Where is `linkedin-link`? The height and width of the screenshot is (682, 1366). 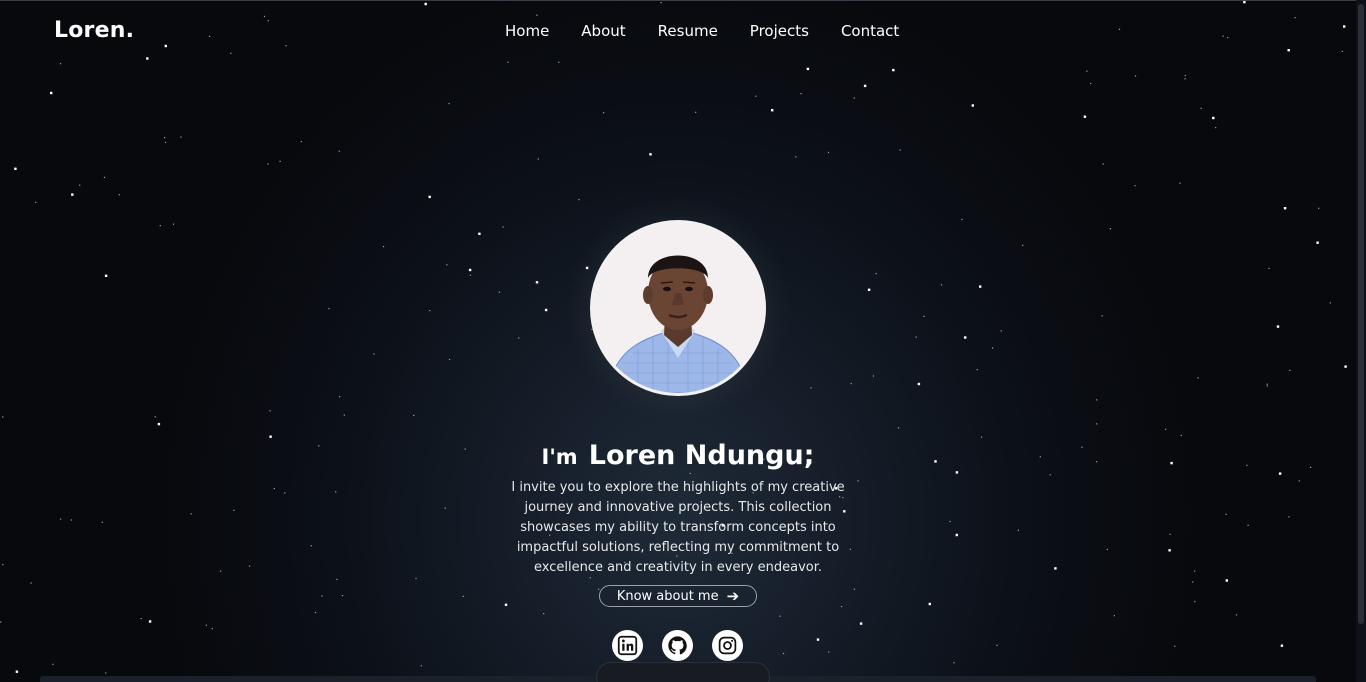
linkedin-link is located at coordinates (627, 645).